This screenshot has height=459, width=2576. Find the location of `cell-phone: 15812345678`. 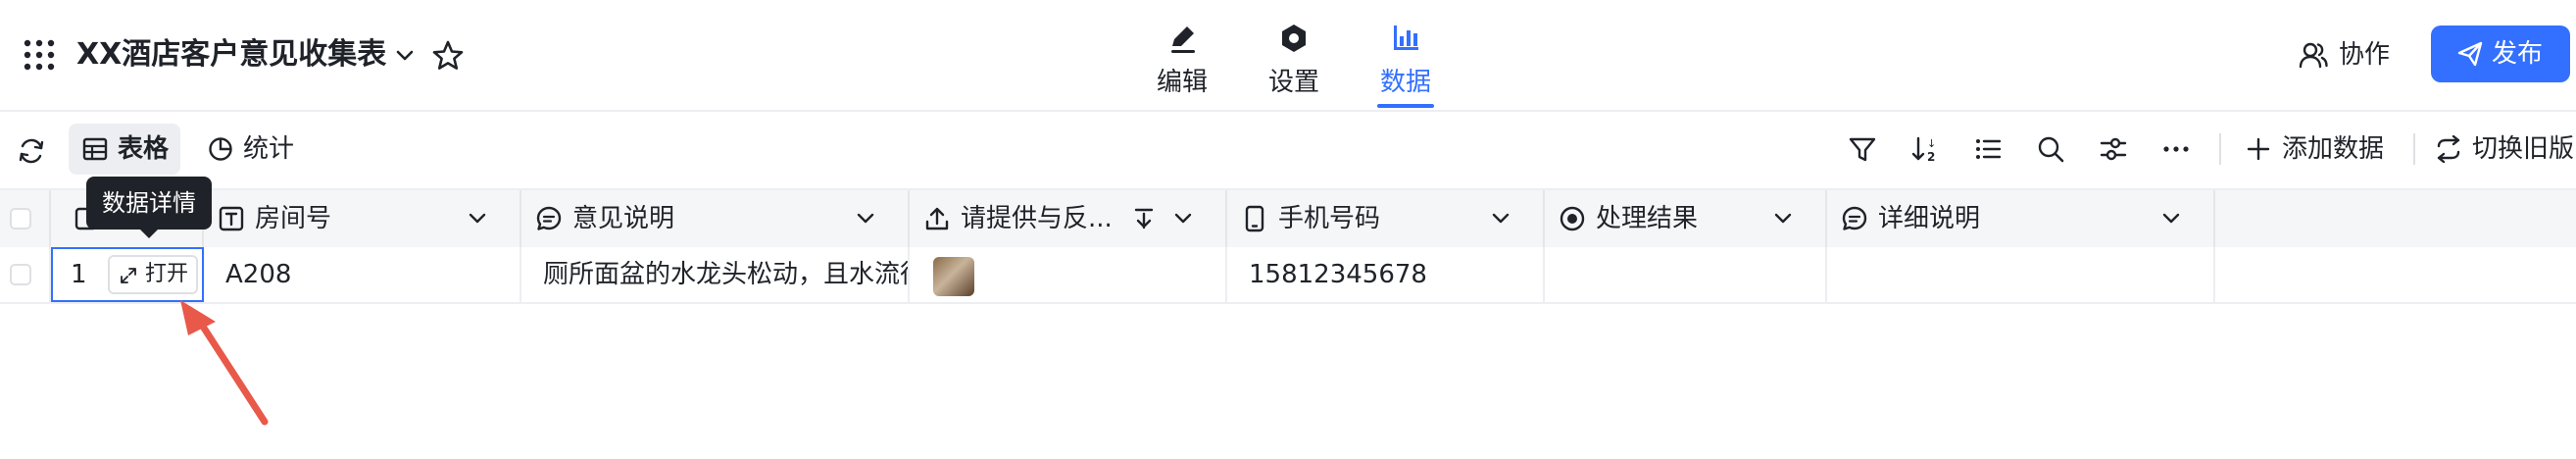

cell-phone: 15812345678 is located at coordinates (1386, 274).